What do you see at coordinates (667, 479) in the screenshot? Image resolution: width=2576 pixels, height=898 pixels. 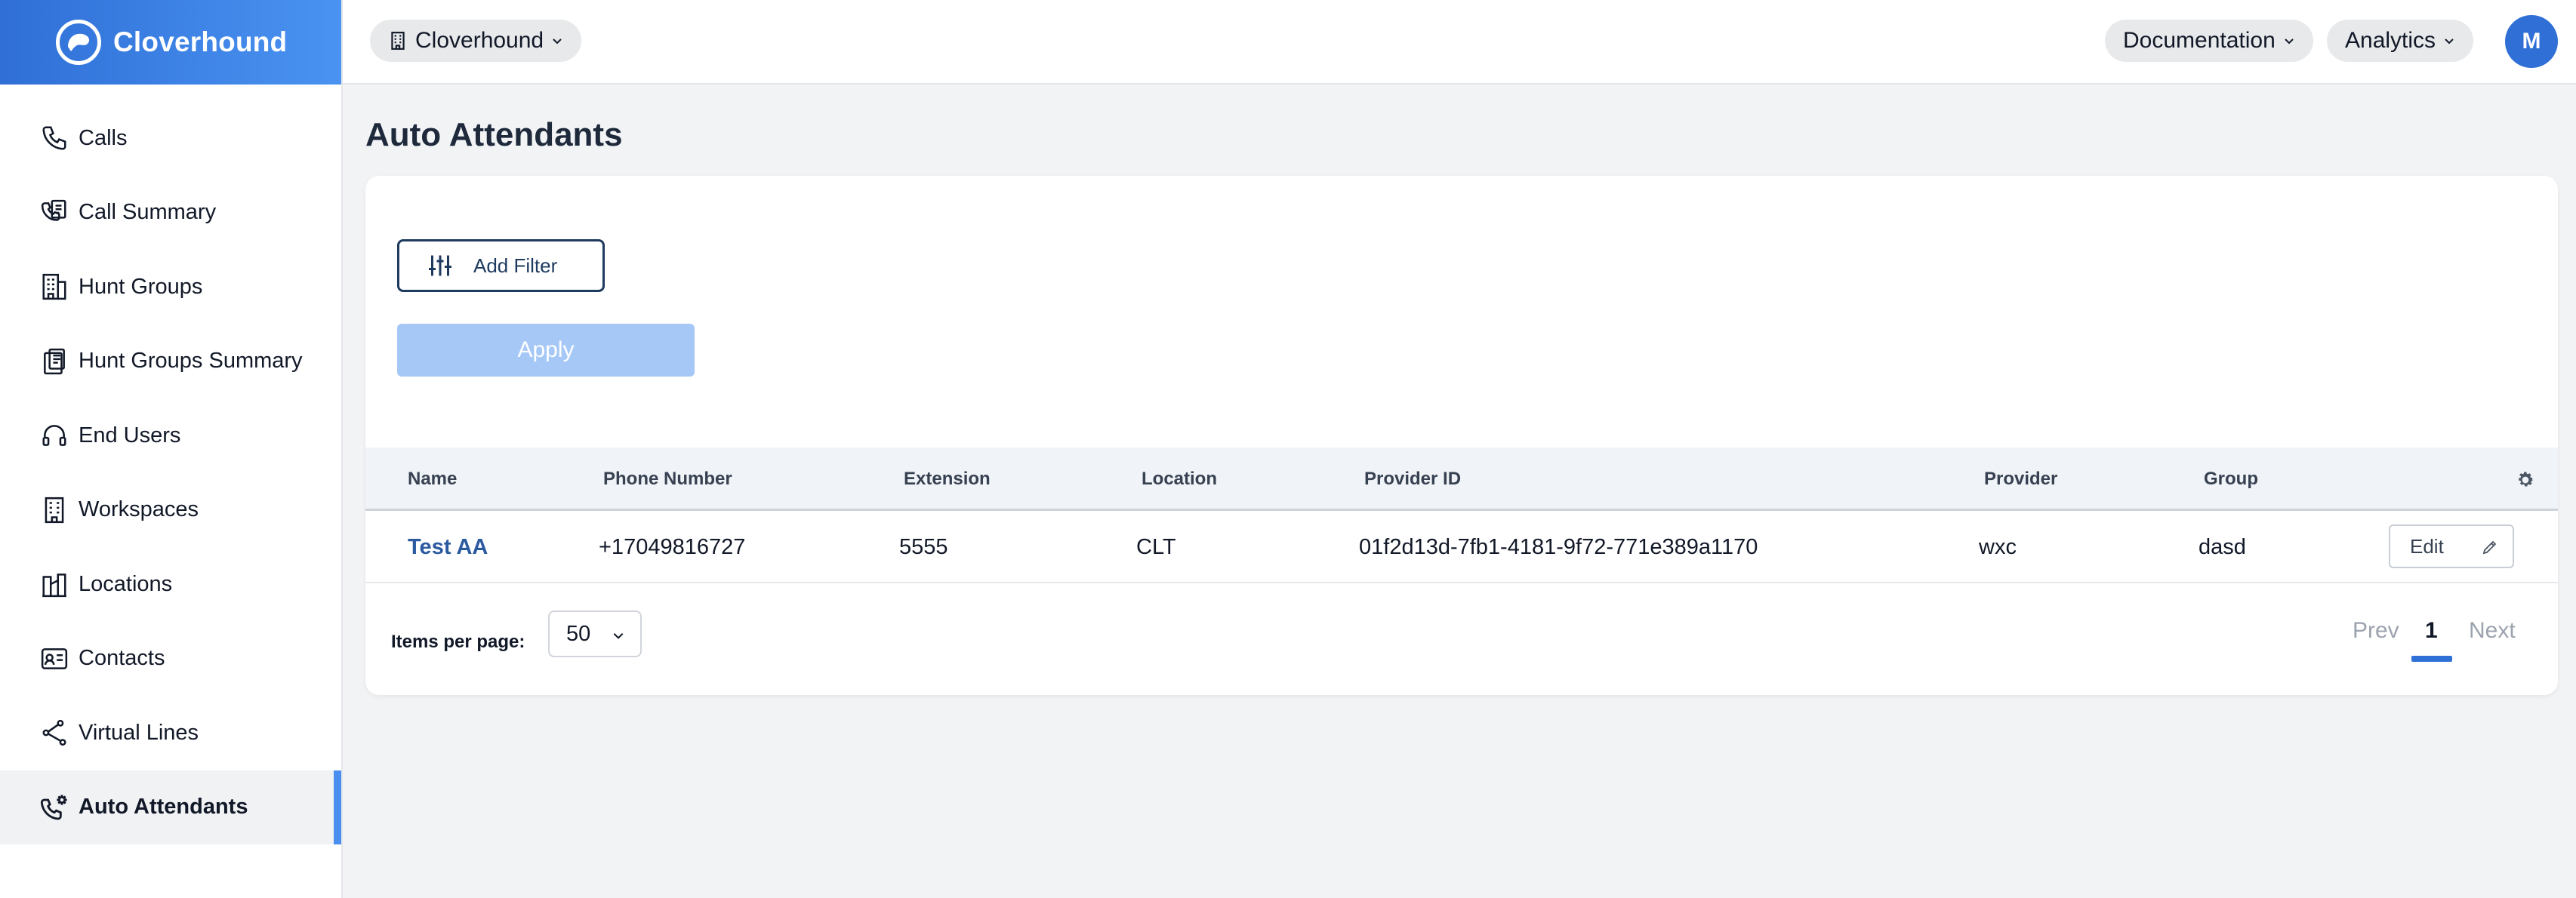 I see `column-header-phone-number: Phone Number` at bounding box center [667, 479].